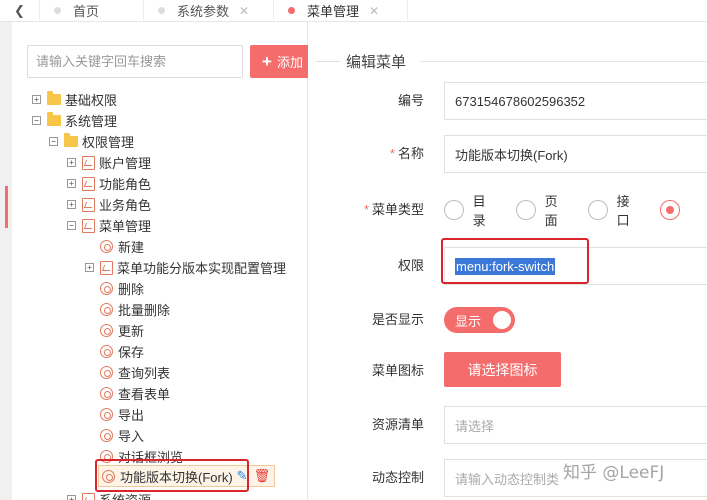 The width and height of the screenshot is (707, 500). I want to click on tree-node: 查询列表, so click(135, 372).